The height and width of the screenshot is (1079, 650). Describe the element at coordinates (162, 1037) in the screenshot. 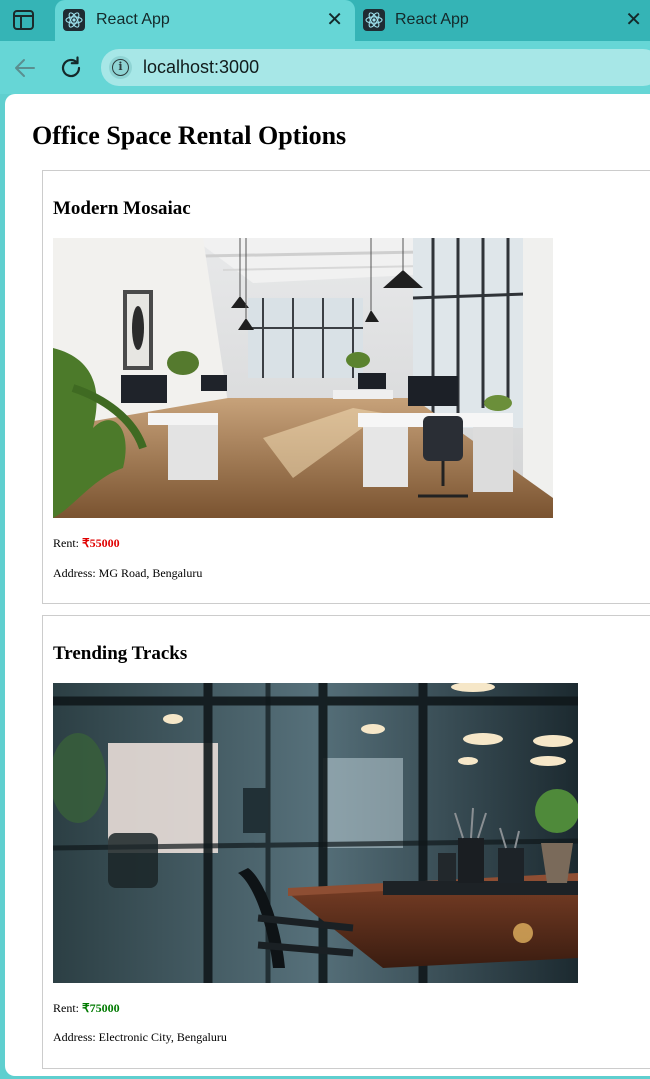

I see `address-value: Electronic City, Bengaluru` at that location.